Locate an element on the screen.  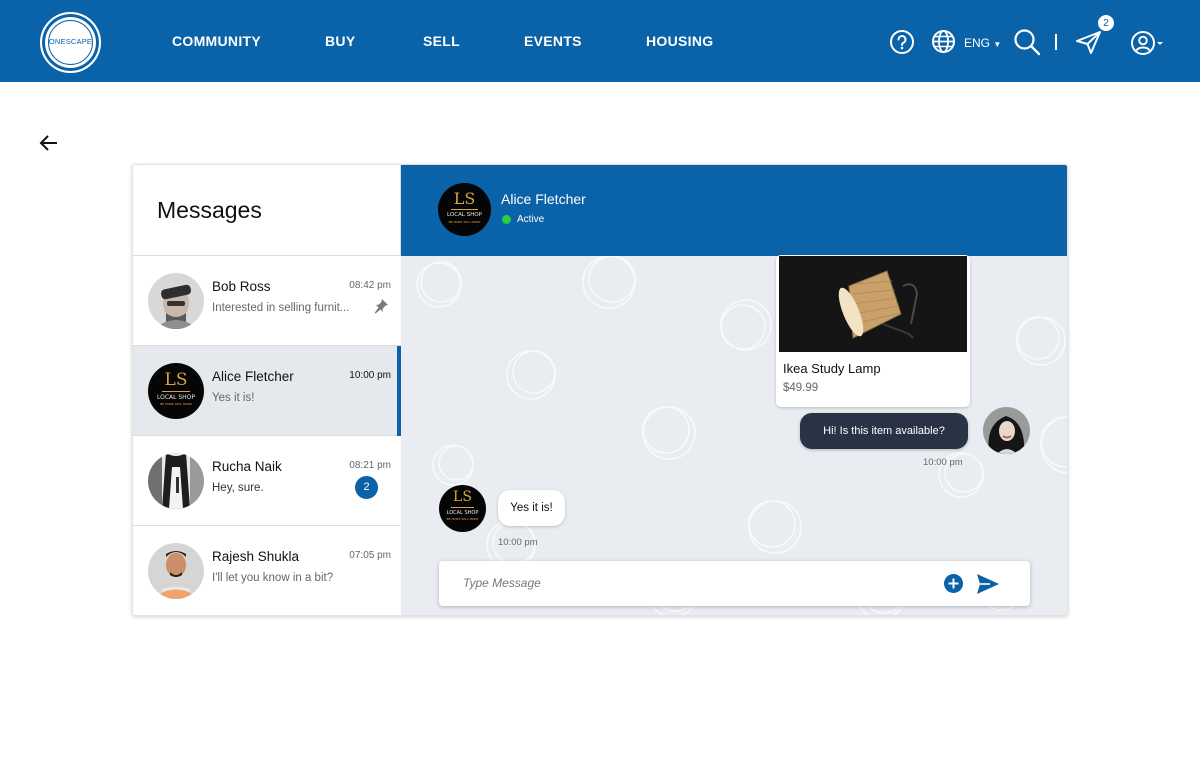
message-input is located at coordinates (693, 583).